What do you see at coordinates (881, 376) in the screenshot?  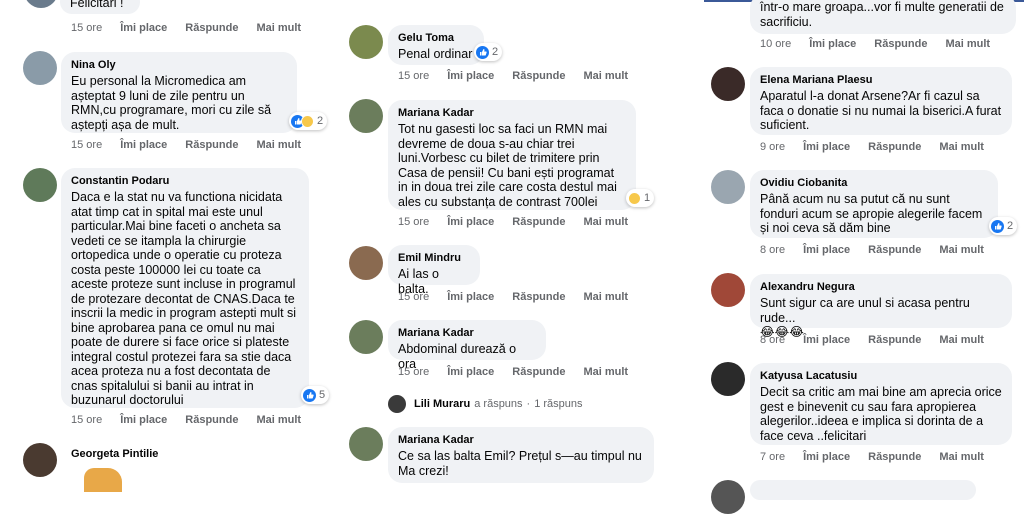 I see `author-name: Katyusa Lacatusiu` at bounding box center [881, 376].